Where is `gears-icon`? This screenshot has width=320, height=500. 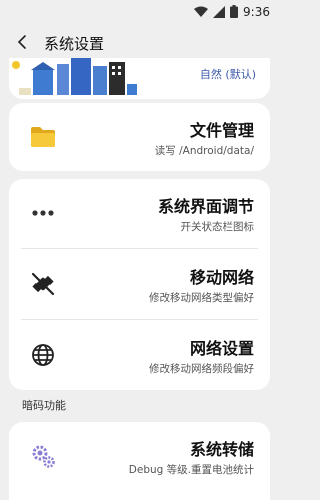
gears-icon is located at coordinates (43, 456).